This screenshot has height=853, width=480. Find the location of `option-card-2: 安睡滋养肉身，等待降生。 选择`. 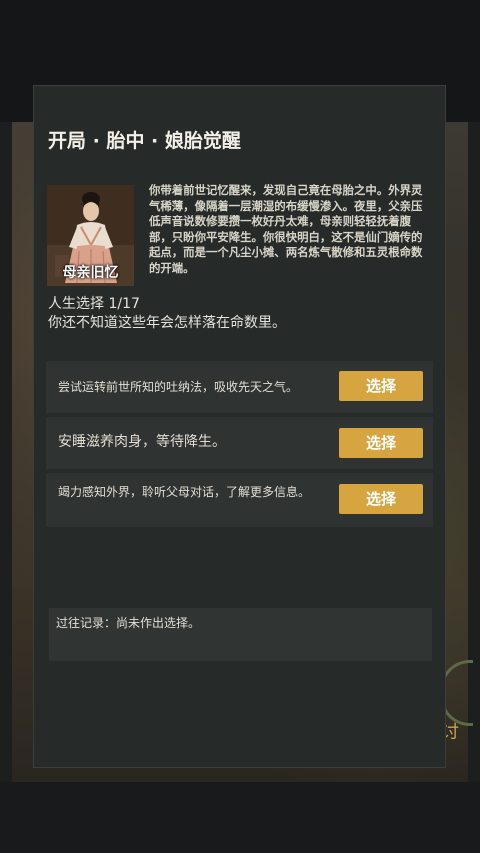

option-card-2: 安睡滋养肉身，等待降生。 选择 is located at coordinates (239, 443).